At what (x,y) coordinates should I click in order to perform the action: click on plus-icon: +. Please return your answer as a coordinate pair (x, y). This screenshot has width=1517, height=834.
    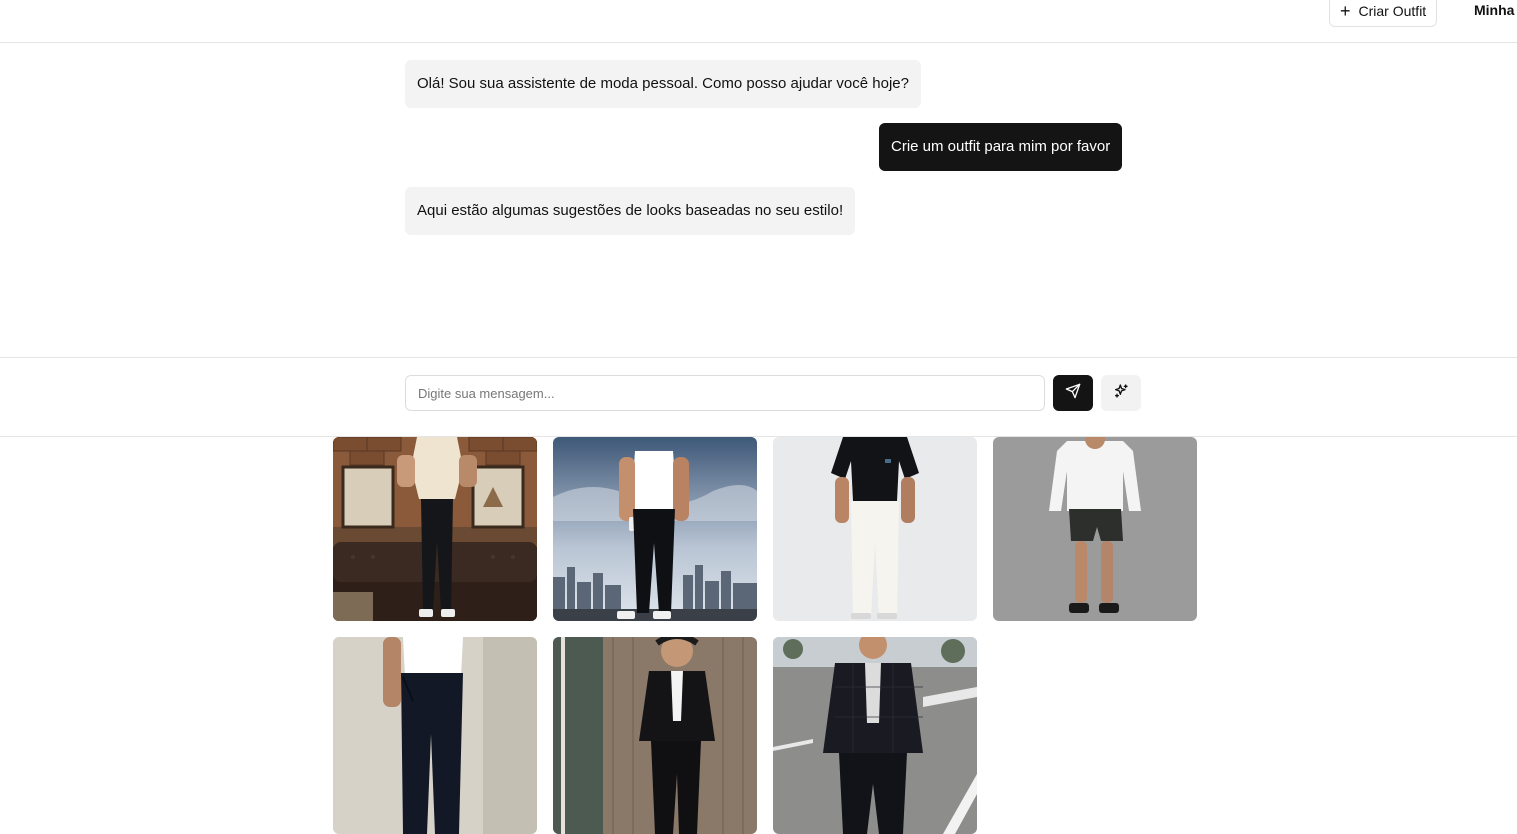
    Looking at the image, I should click on (1345, 10).